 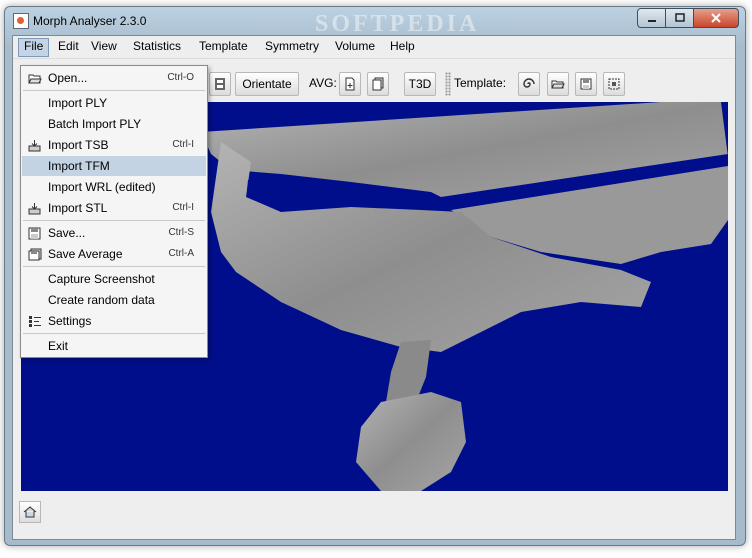 I want to click on selection-icon, so click(x=614, y=84).